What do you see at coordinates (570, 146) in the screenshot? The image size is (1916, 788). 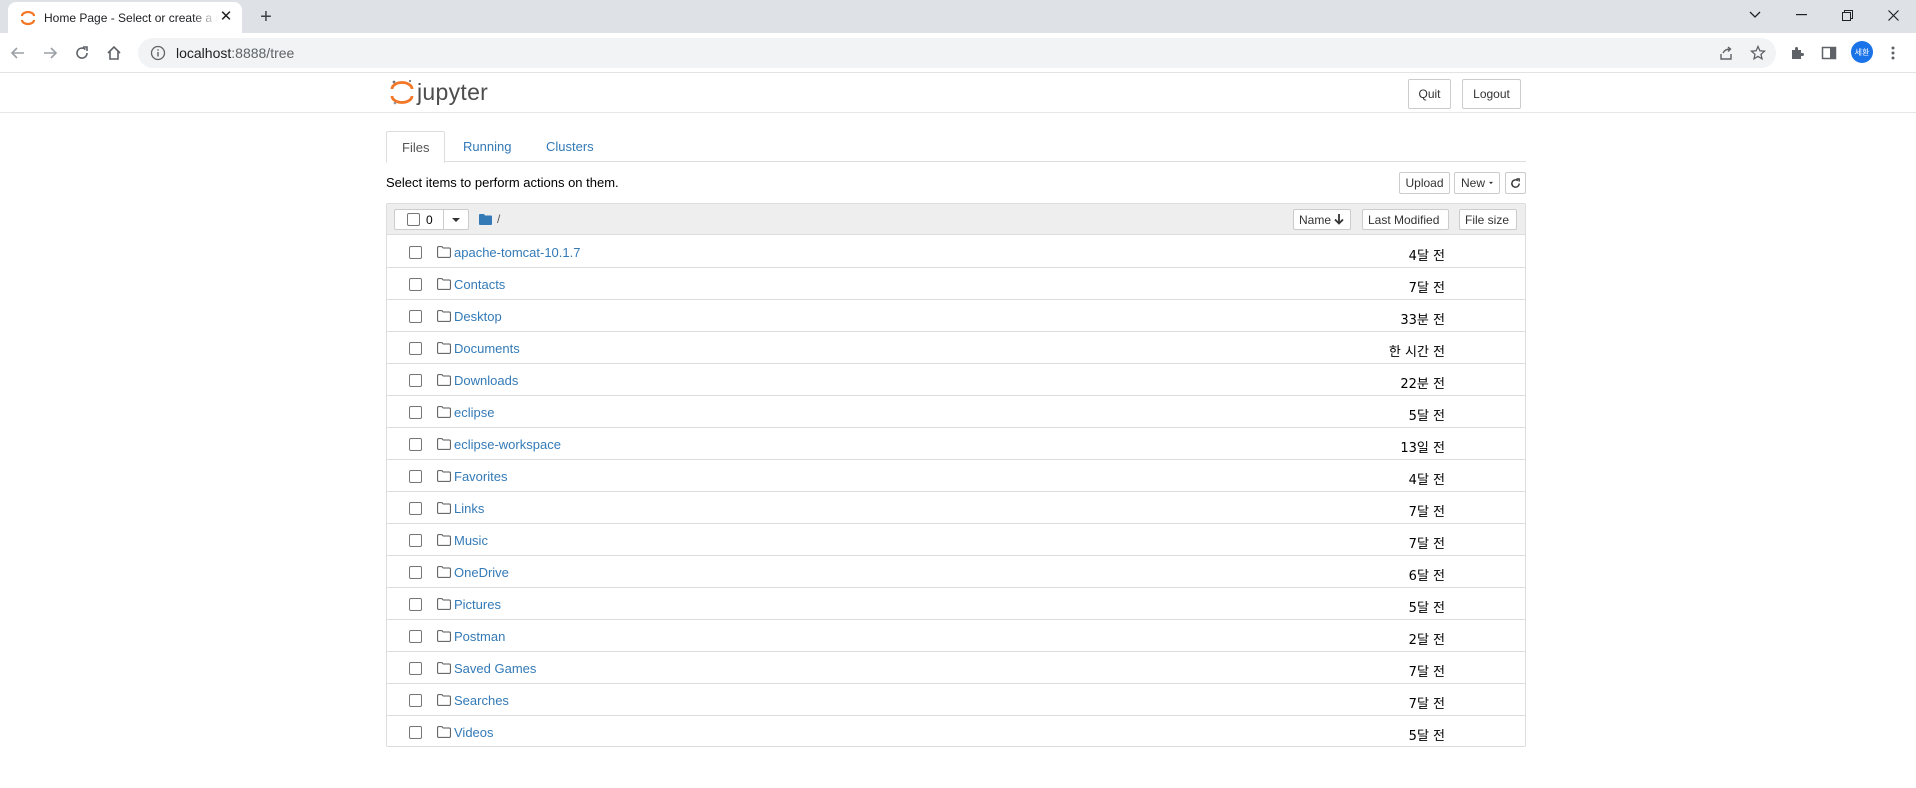 I see `tab-clusters: Clusters` at bounding box center [570, 146].